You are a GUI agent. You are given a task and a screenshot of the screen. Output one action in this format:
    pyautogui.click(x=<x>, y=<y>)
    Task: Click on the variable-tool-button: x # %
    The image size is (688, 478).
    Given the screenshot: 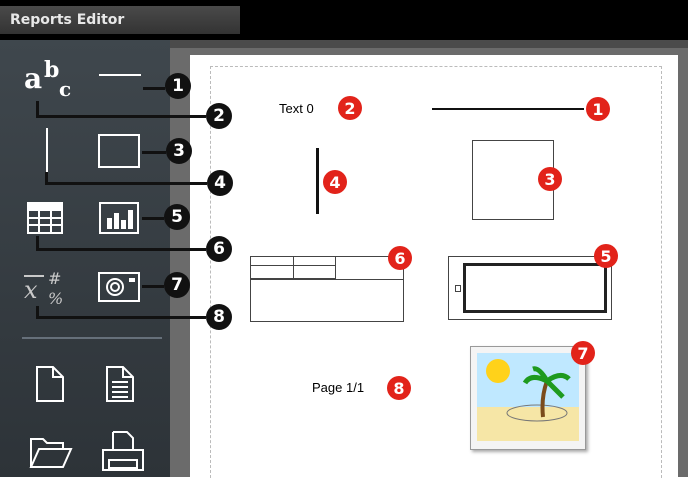 What is the action you would take?
    pyautogui.click(x=46, y=287)
    